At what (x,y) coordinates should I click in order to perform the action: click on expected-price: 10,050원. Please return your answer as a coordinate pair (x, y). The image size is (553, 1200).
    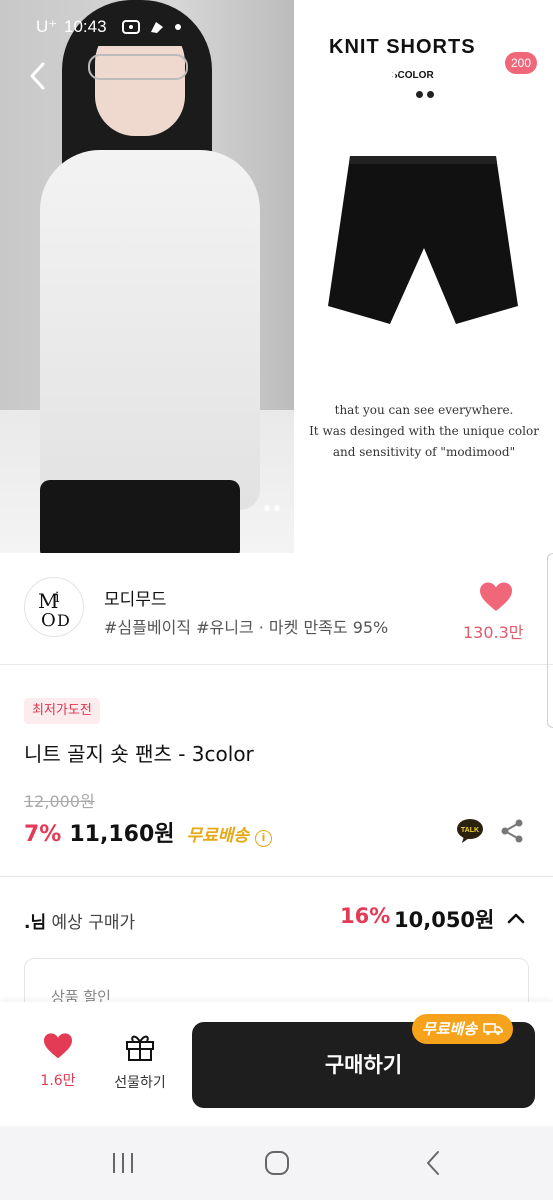
    Looking at the image, I should click on (444, 920).